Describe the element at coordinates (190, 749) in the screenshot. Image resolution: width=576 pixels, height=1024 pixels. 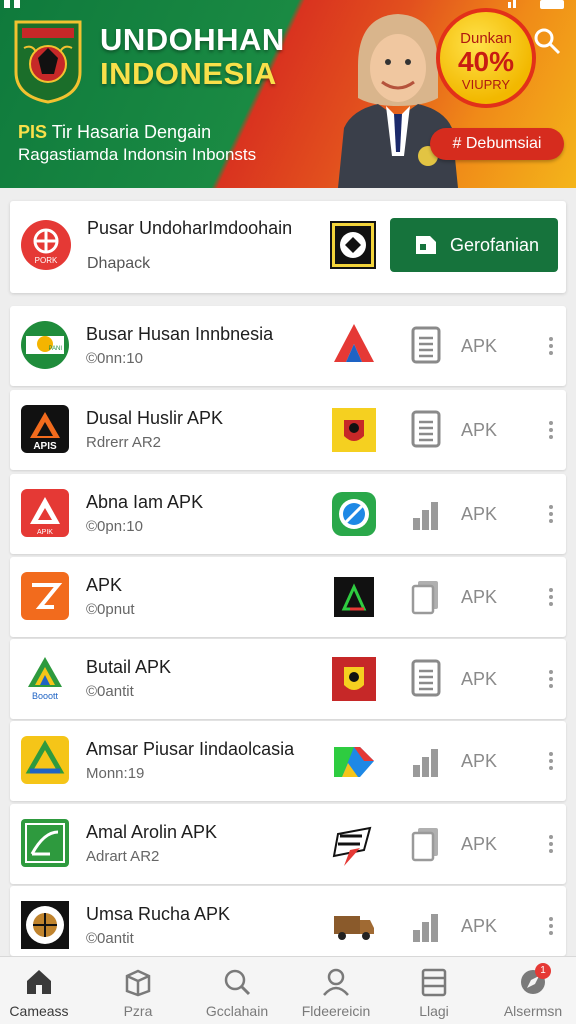
I see `app-name: Amsar Piusar Iindaolcasia` at that location.